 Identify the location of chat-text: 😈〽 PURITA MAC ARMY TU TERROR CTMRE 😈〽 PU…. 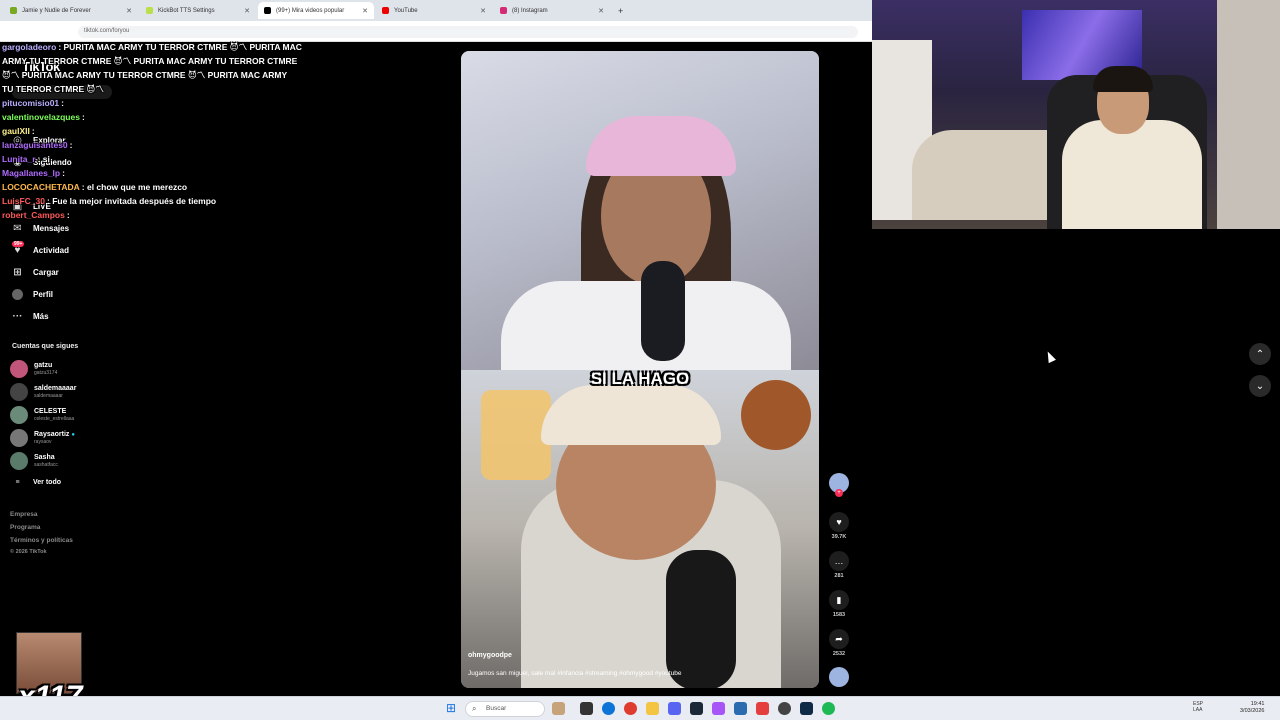
(145, 75).